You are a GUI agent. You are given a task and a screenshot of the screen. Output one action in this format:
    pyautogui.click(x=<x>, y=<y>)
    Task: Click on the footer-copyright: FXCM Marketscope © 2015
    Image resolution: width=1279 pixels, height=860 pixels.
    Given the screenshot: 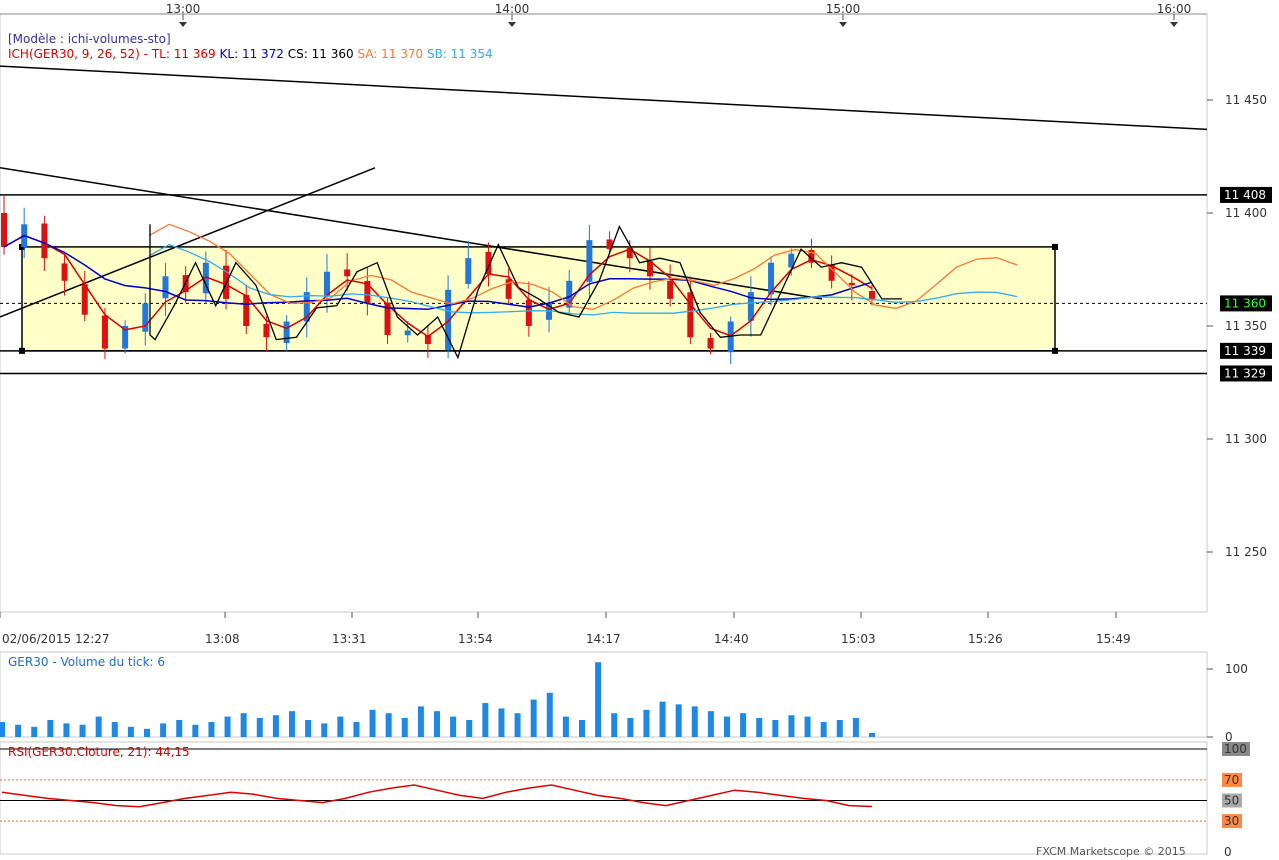 What is the action you would take?
    pyautogui.click(x=1111, y=851)
    